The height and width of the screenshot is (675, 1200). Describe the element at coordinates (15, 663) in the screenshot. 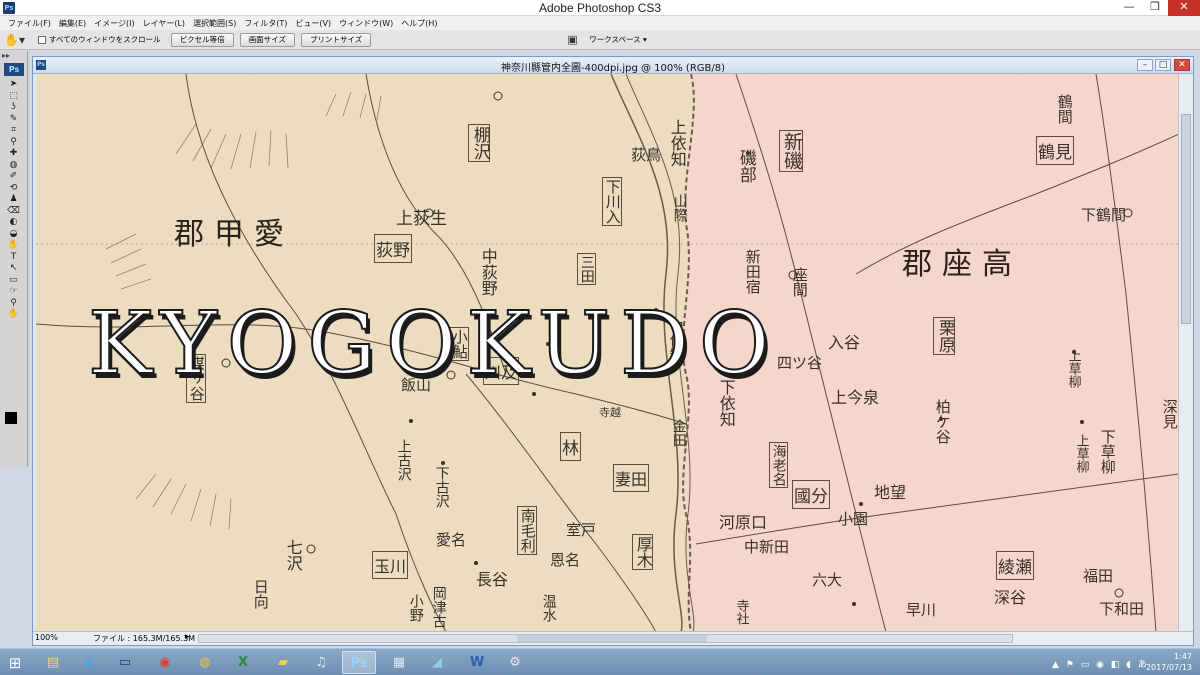

I see `start-button: ⊞` at that location.